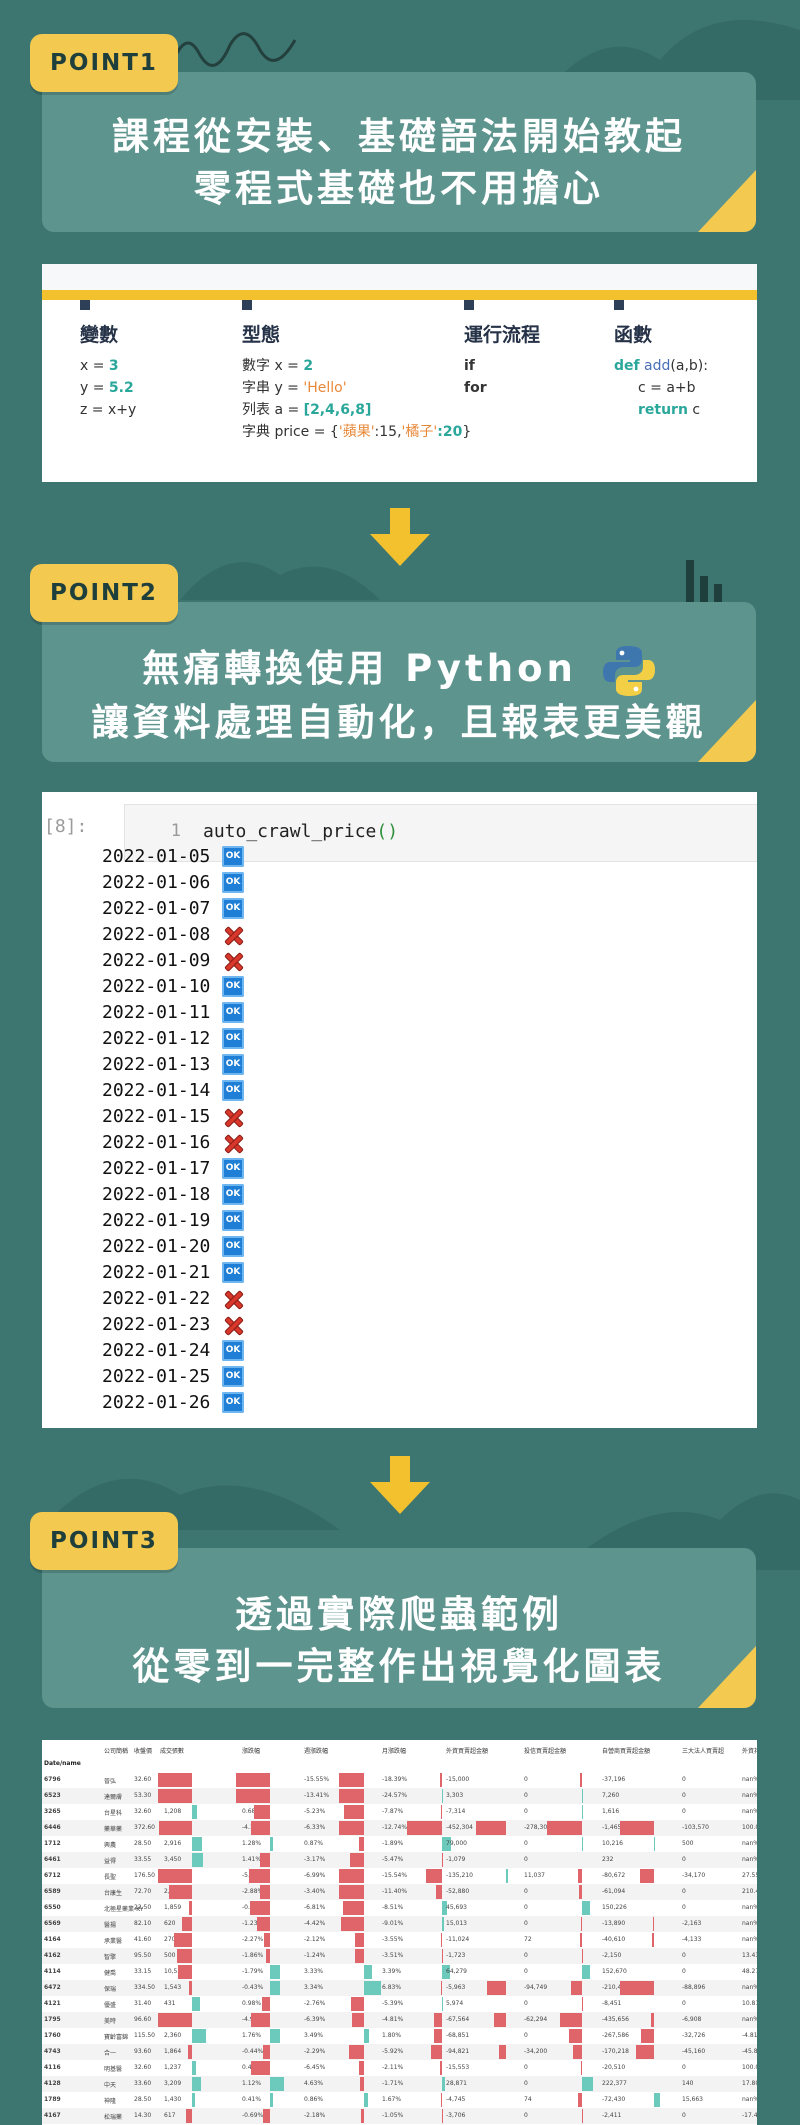  Describe the element at coordinates (156, 1324) in the screenshot. I see `output-date: 2022-01-23` at that location.